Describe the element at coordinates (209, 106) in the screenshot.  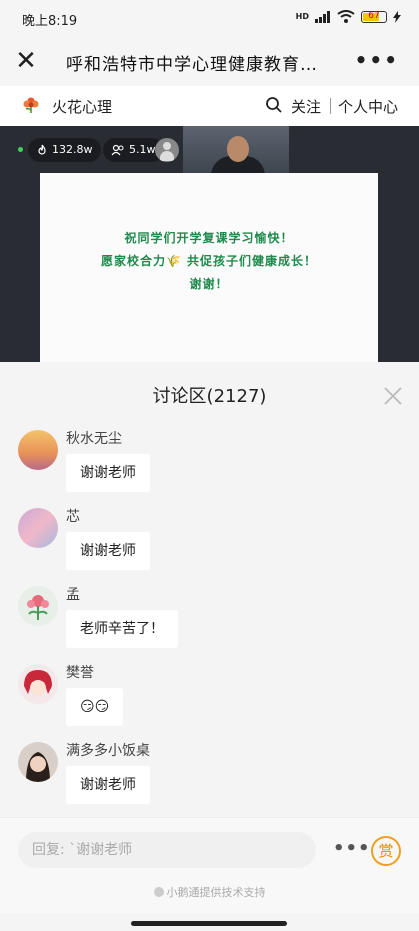
I see `brand-bar: 火花心理 关注 个人中心` at that location.